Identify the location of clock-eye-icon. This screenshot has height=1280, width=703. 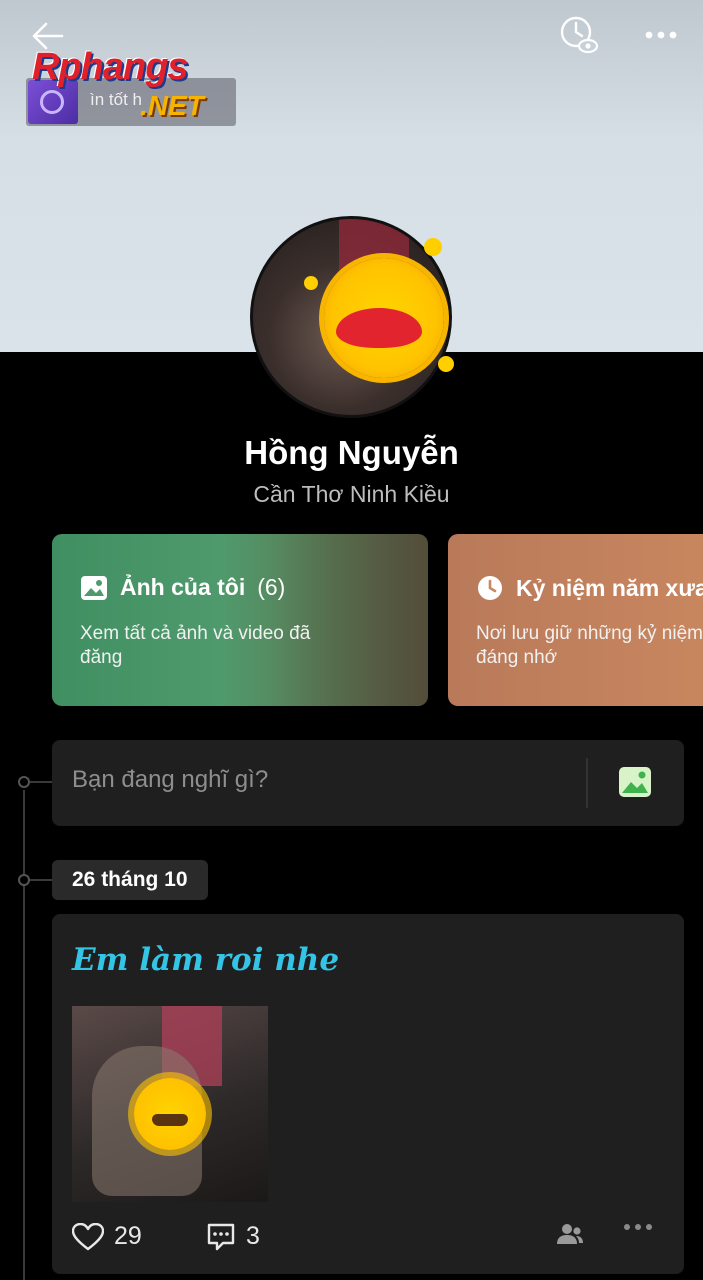
(579, 35).